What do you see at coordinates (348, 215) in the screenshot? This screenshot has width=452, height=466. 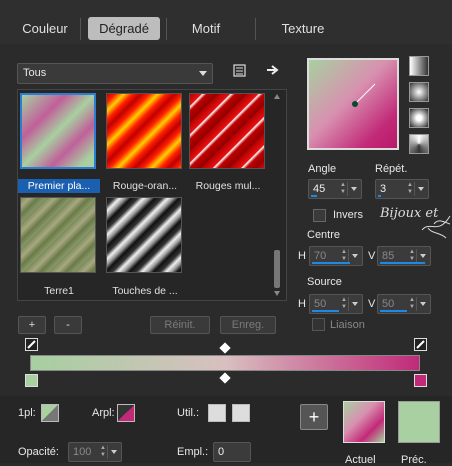 I see `invert-label: Invers` at bounding box center [348, 215].